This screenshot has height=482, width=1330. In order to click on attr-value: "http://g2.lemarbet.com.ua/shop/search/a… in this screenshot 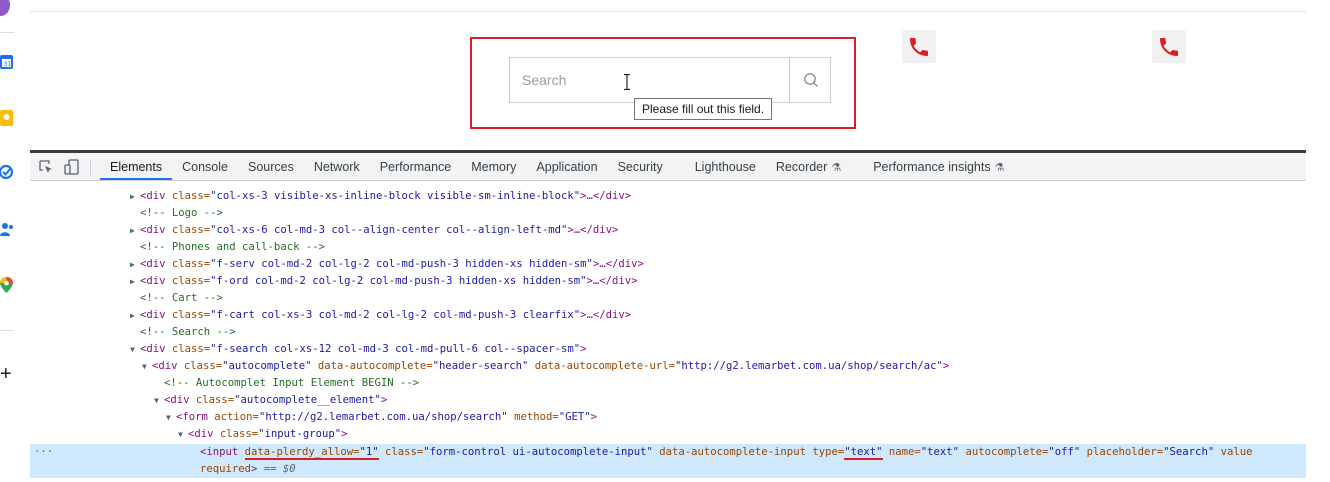, I will do `click(809, 366)`.